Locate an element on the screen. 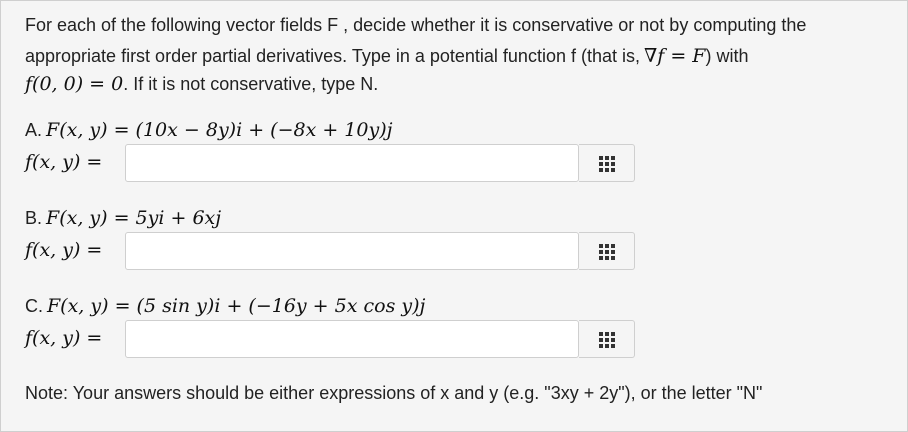 The height and width of the screenshot is (432, 908). problem-a-field: A. F(x, y) = (10x − 8y)i + (−8x + 10y)j is located at coordinates (209, 130).